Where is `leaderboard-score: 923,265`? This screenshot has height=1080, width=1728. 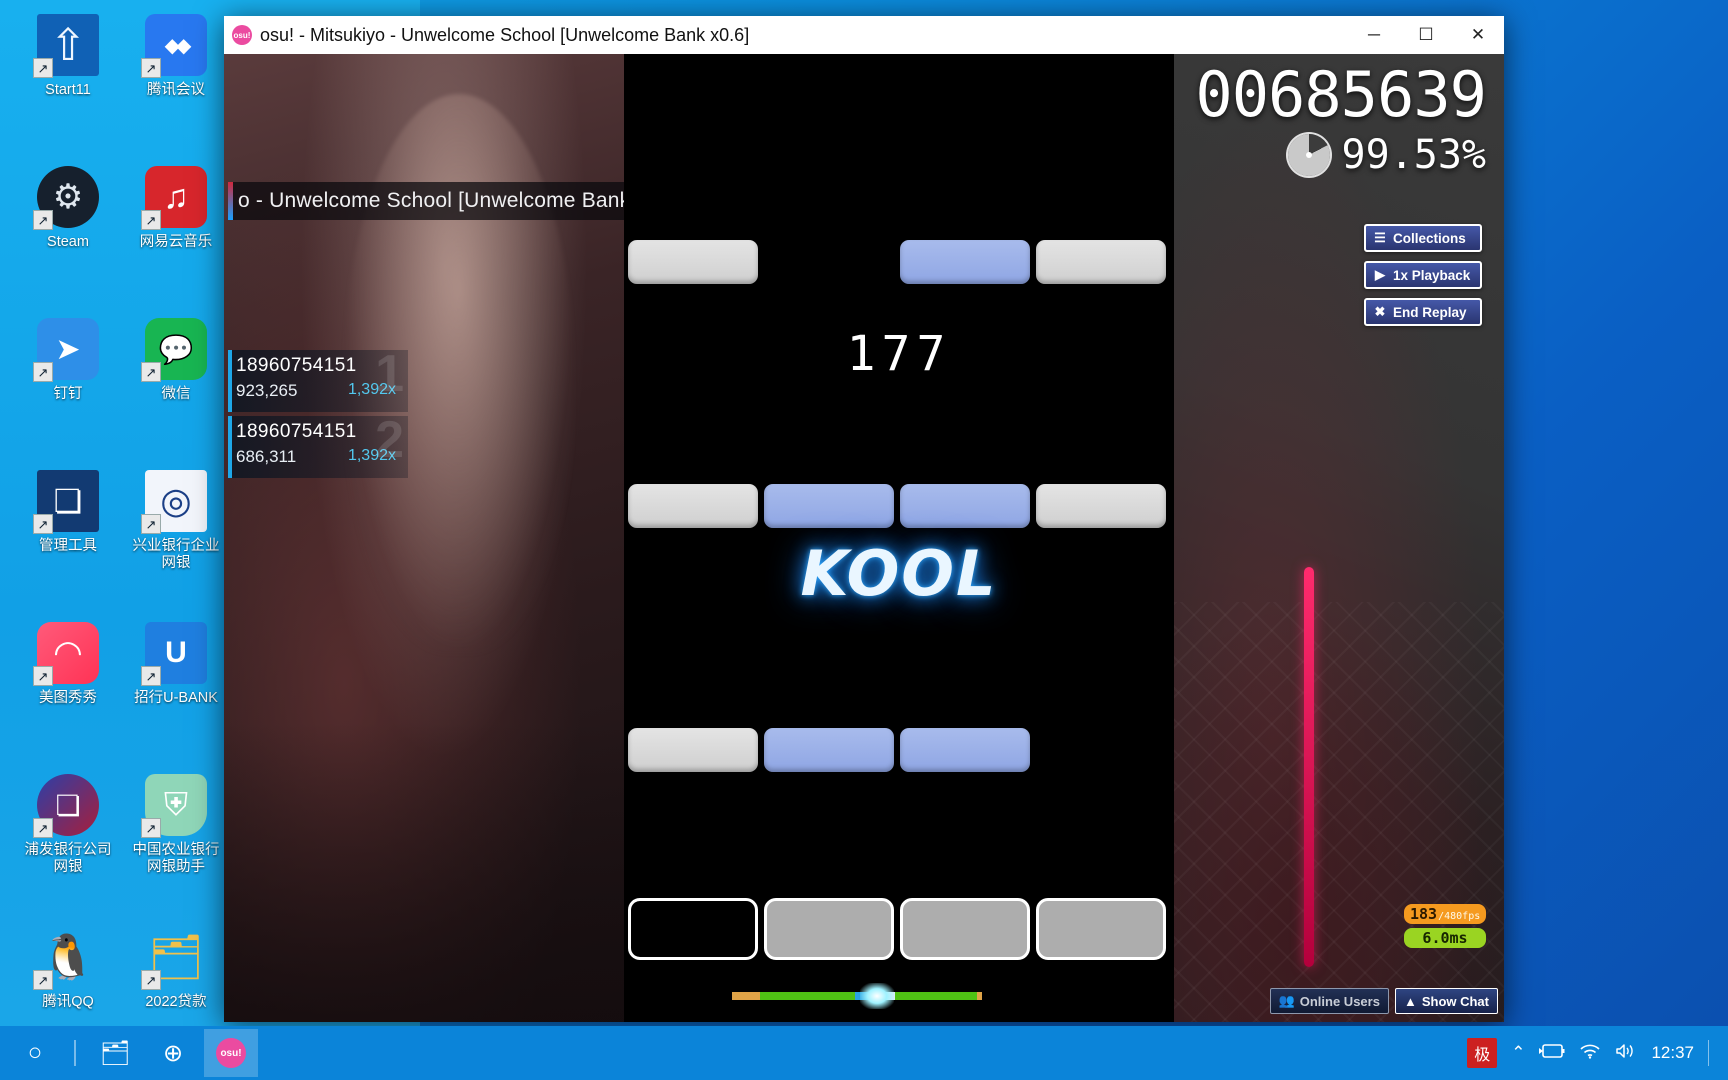
leaderboard-score: 923,265 is located at coordinates (267, 390).